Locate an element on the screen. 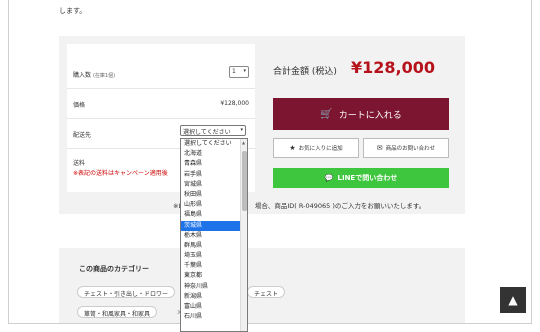  category-chip: チェスト is located at coordinates (266, 292).